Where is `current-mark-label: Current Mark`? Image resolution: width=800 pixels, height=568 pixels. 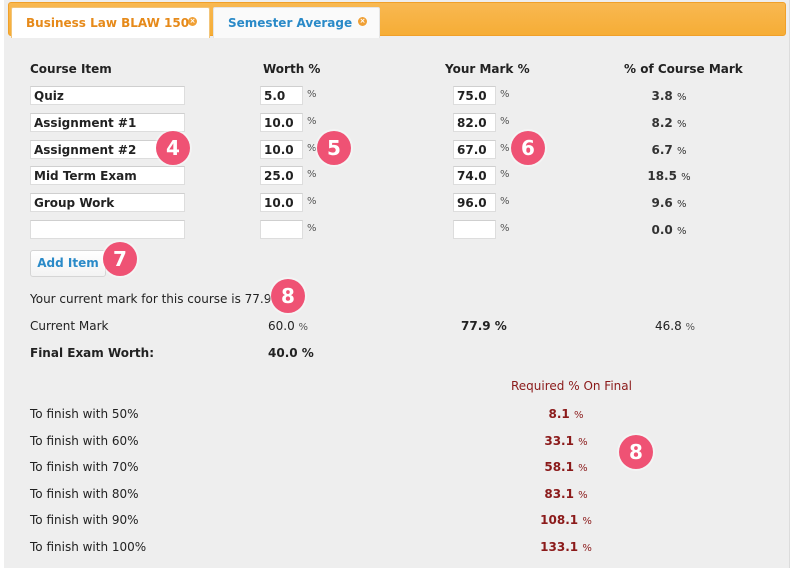
current-mark-label: Current Mark is located at coordinates (69, 326).